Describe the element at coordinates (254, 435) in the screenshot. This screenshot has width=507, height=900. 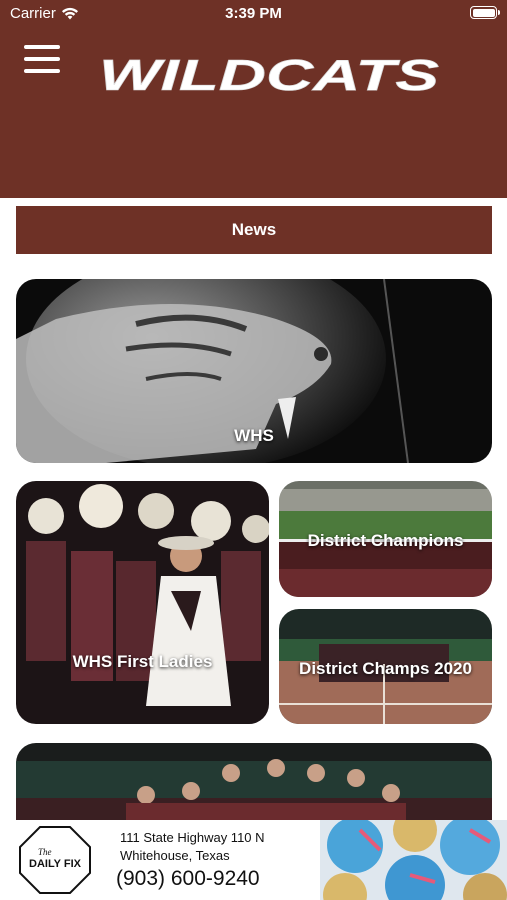
I see `tile-label: WHS` at that location.